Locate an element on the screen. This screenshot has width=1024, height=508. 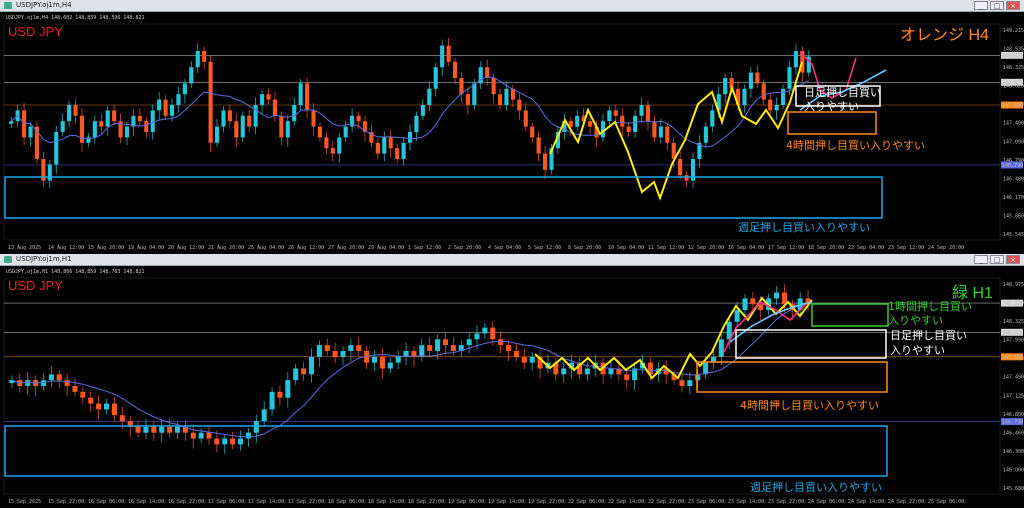
h4-zone-label: 4時間押し目買い入りやすい is located at coordinates (855, 145).